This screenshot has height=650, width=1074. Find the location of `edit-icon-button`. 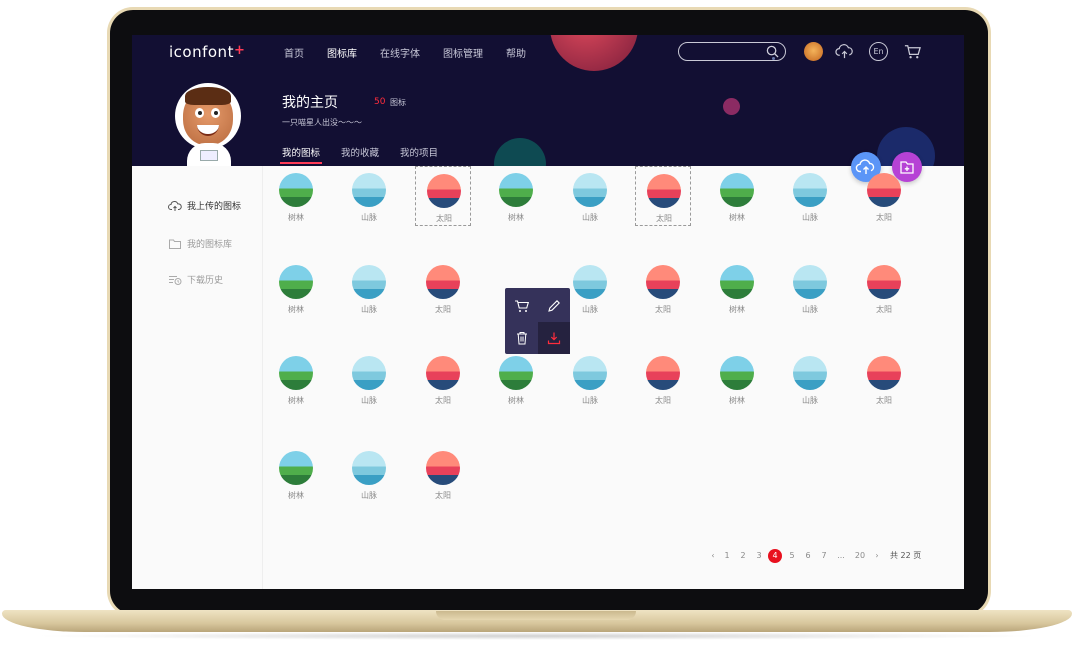

edit-icon-button is located at coordinates (554, 306).